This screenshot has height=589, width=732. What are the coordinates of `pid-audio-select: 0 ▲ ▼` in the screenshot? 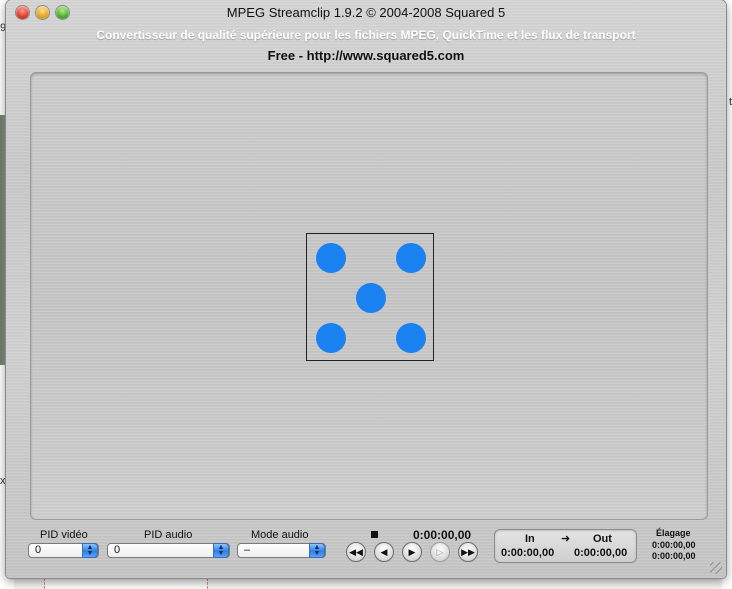 It's located at (168, 550).